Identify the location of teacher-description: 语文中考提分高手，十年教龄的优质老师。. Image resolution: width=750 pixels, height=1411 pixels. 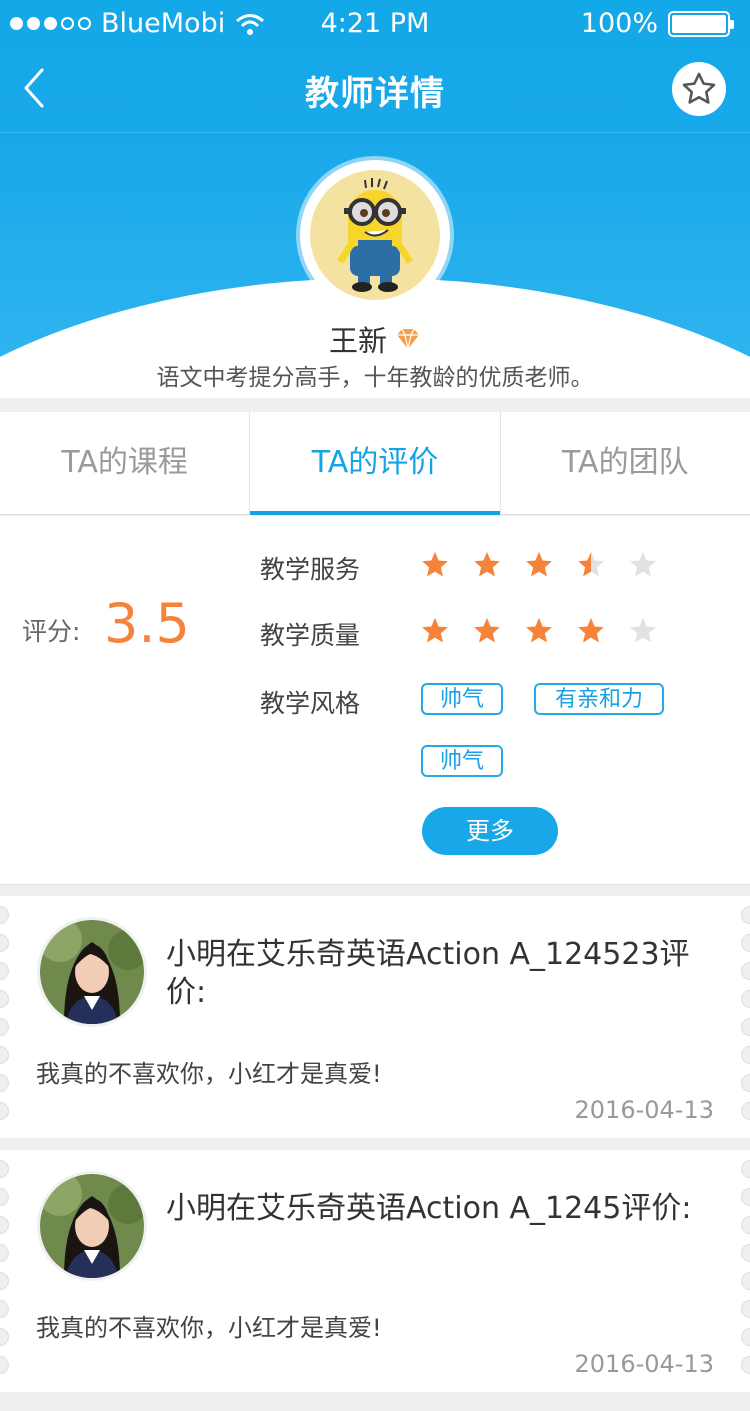
(375, 378).